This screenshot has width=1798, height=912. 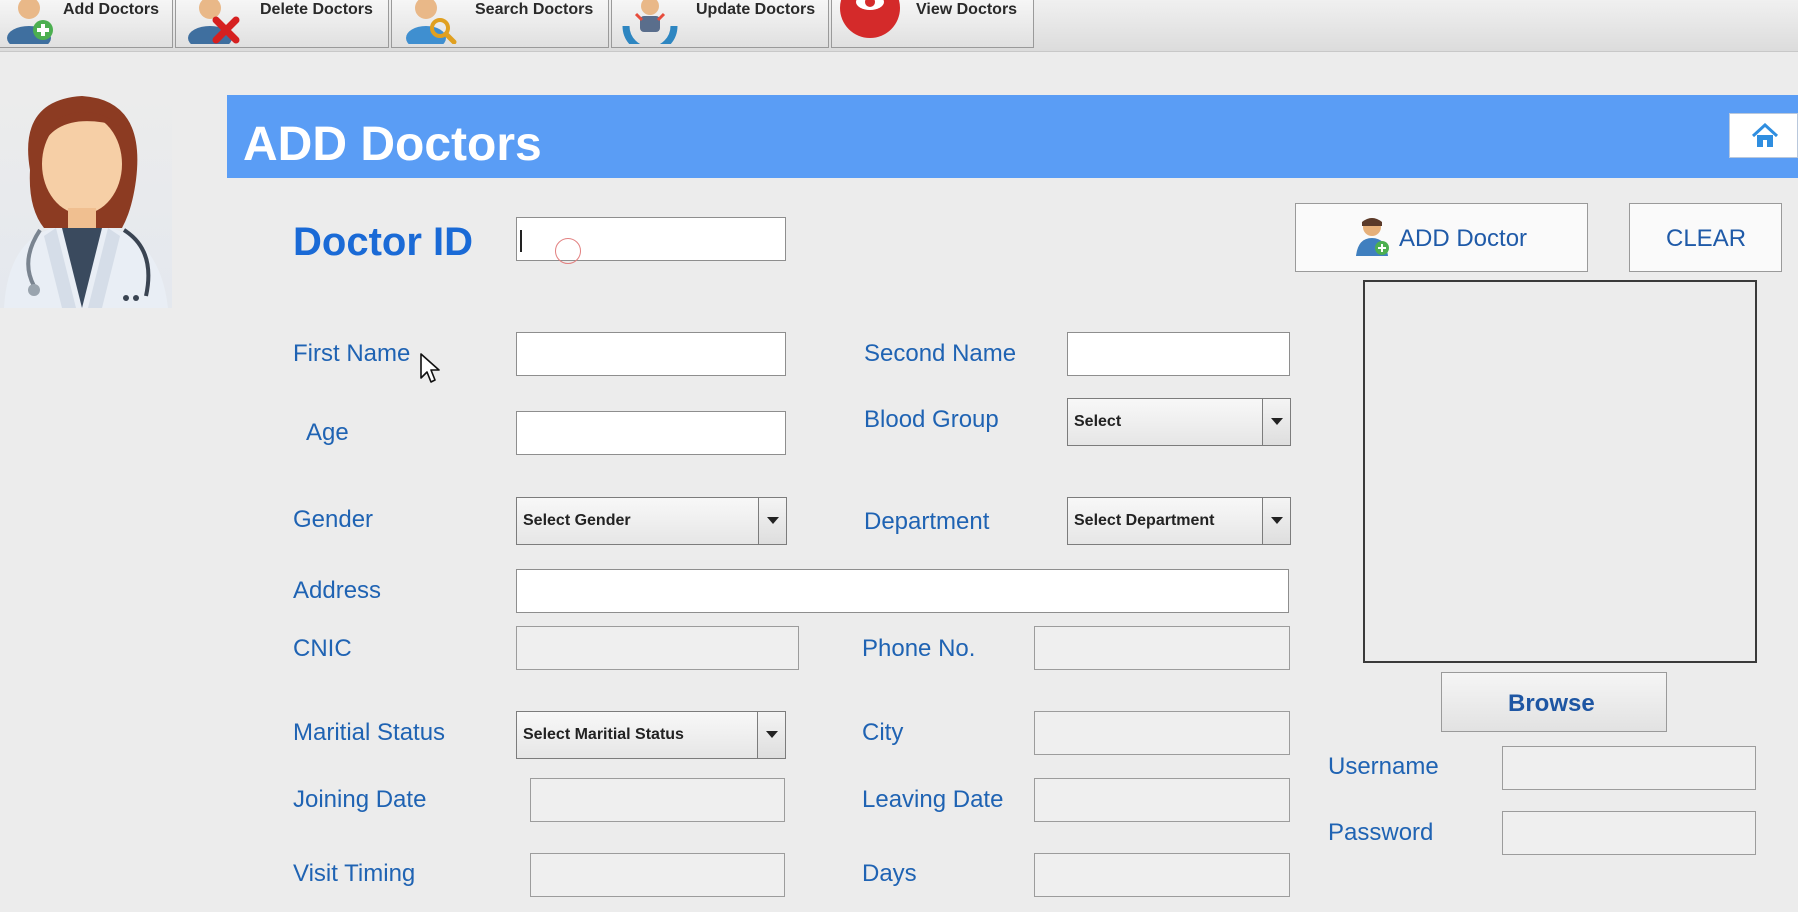 I want to click on add-doctor-button: ADD Doctor, so click(x=1441, y=237).